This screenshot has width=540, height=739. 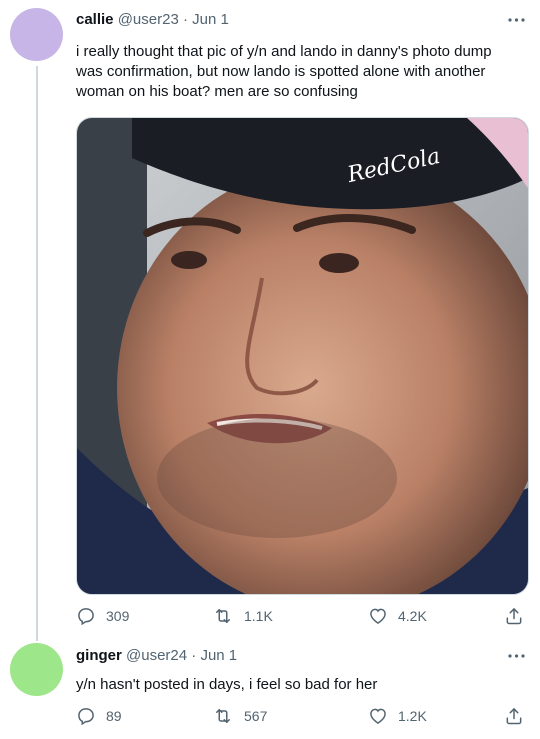 What do you see at coordinates (114, 716) in the screenshot?
I see `reply-count: 89` at bounding box center [114, 716].